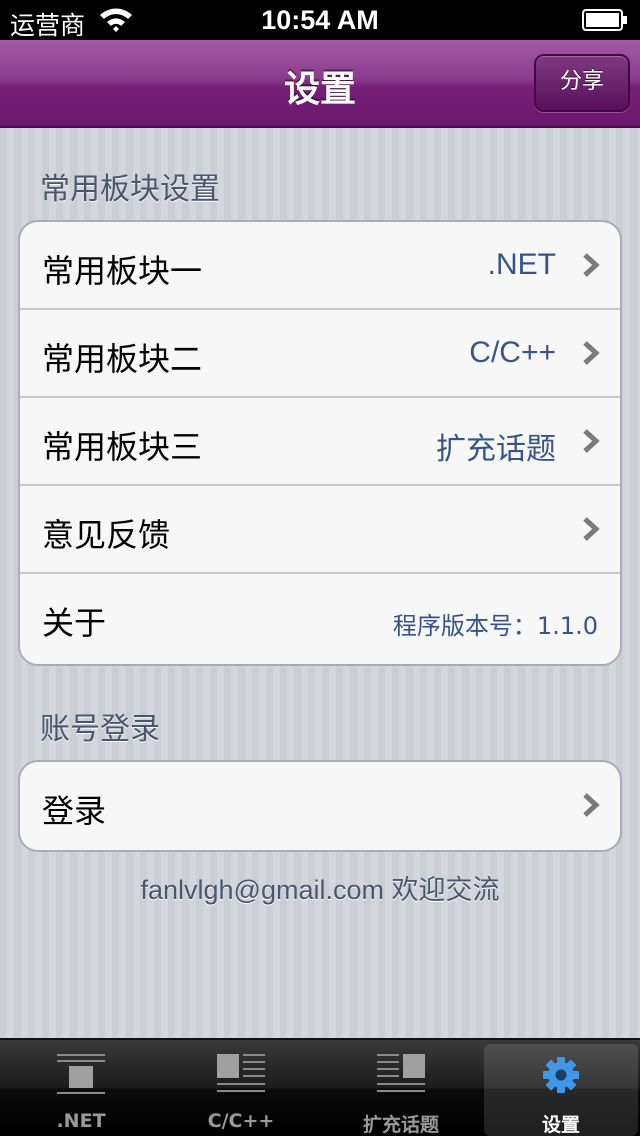 The width and height of the screenshot is (640, 1136). What do you see at coordinates (81, 1121) in the screenshot?
I see `tab-label: .NET` at bounding box center [81, 1121].